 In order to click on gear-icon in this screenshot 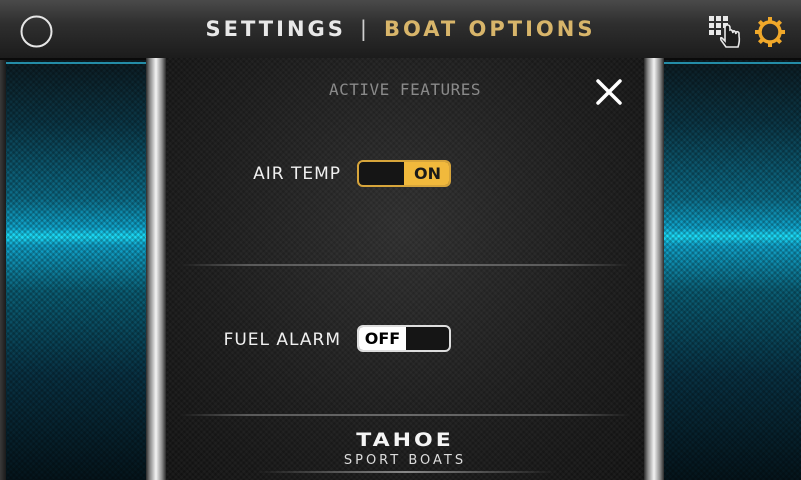, I will do `click(770, 32)`.